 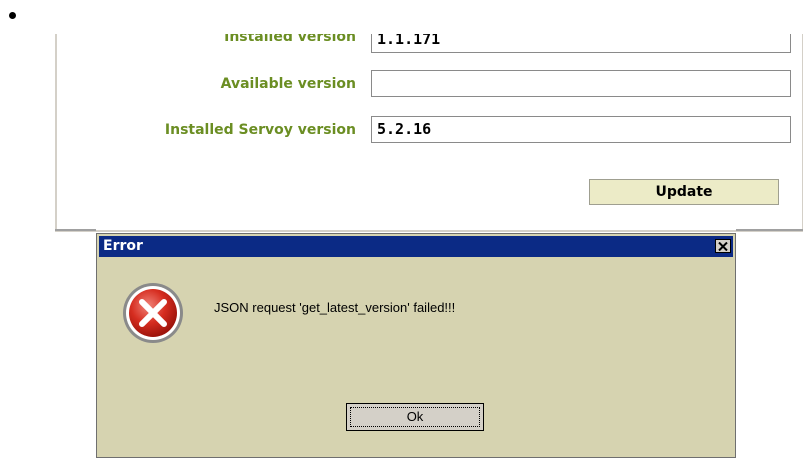 I want to click on ok-button: Ok, so click(x=415, y=417).